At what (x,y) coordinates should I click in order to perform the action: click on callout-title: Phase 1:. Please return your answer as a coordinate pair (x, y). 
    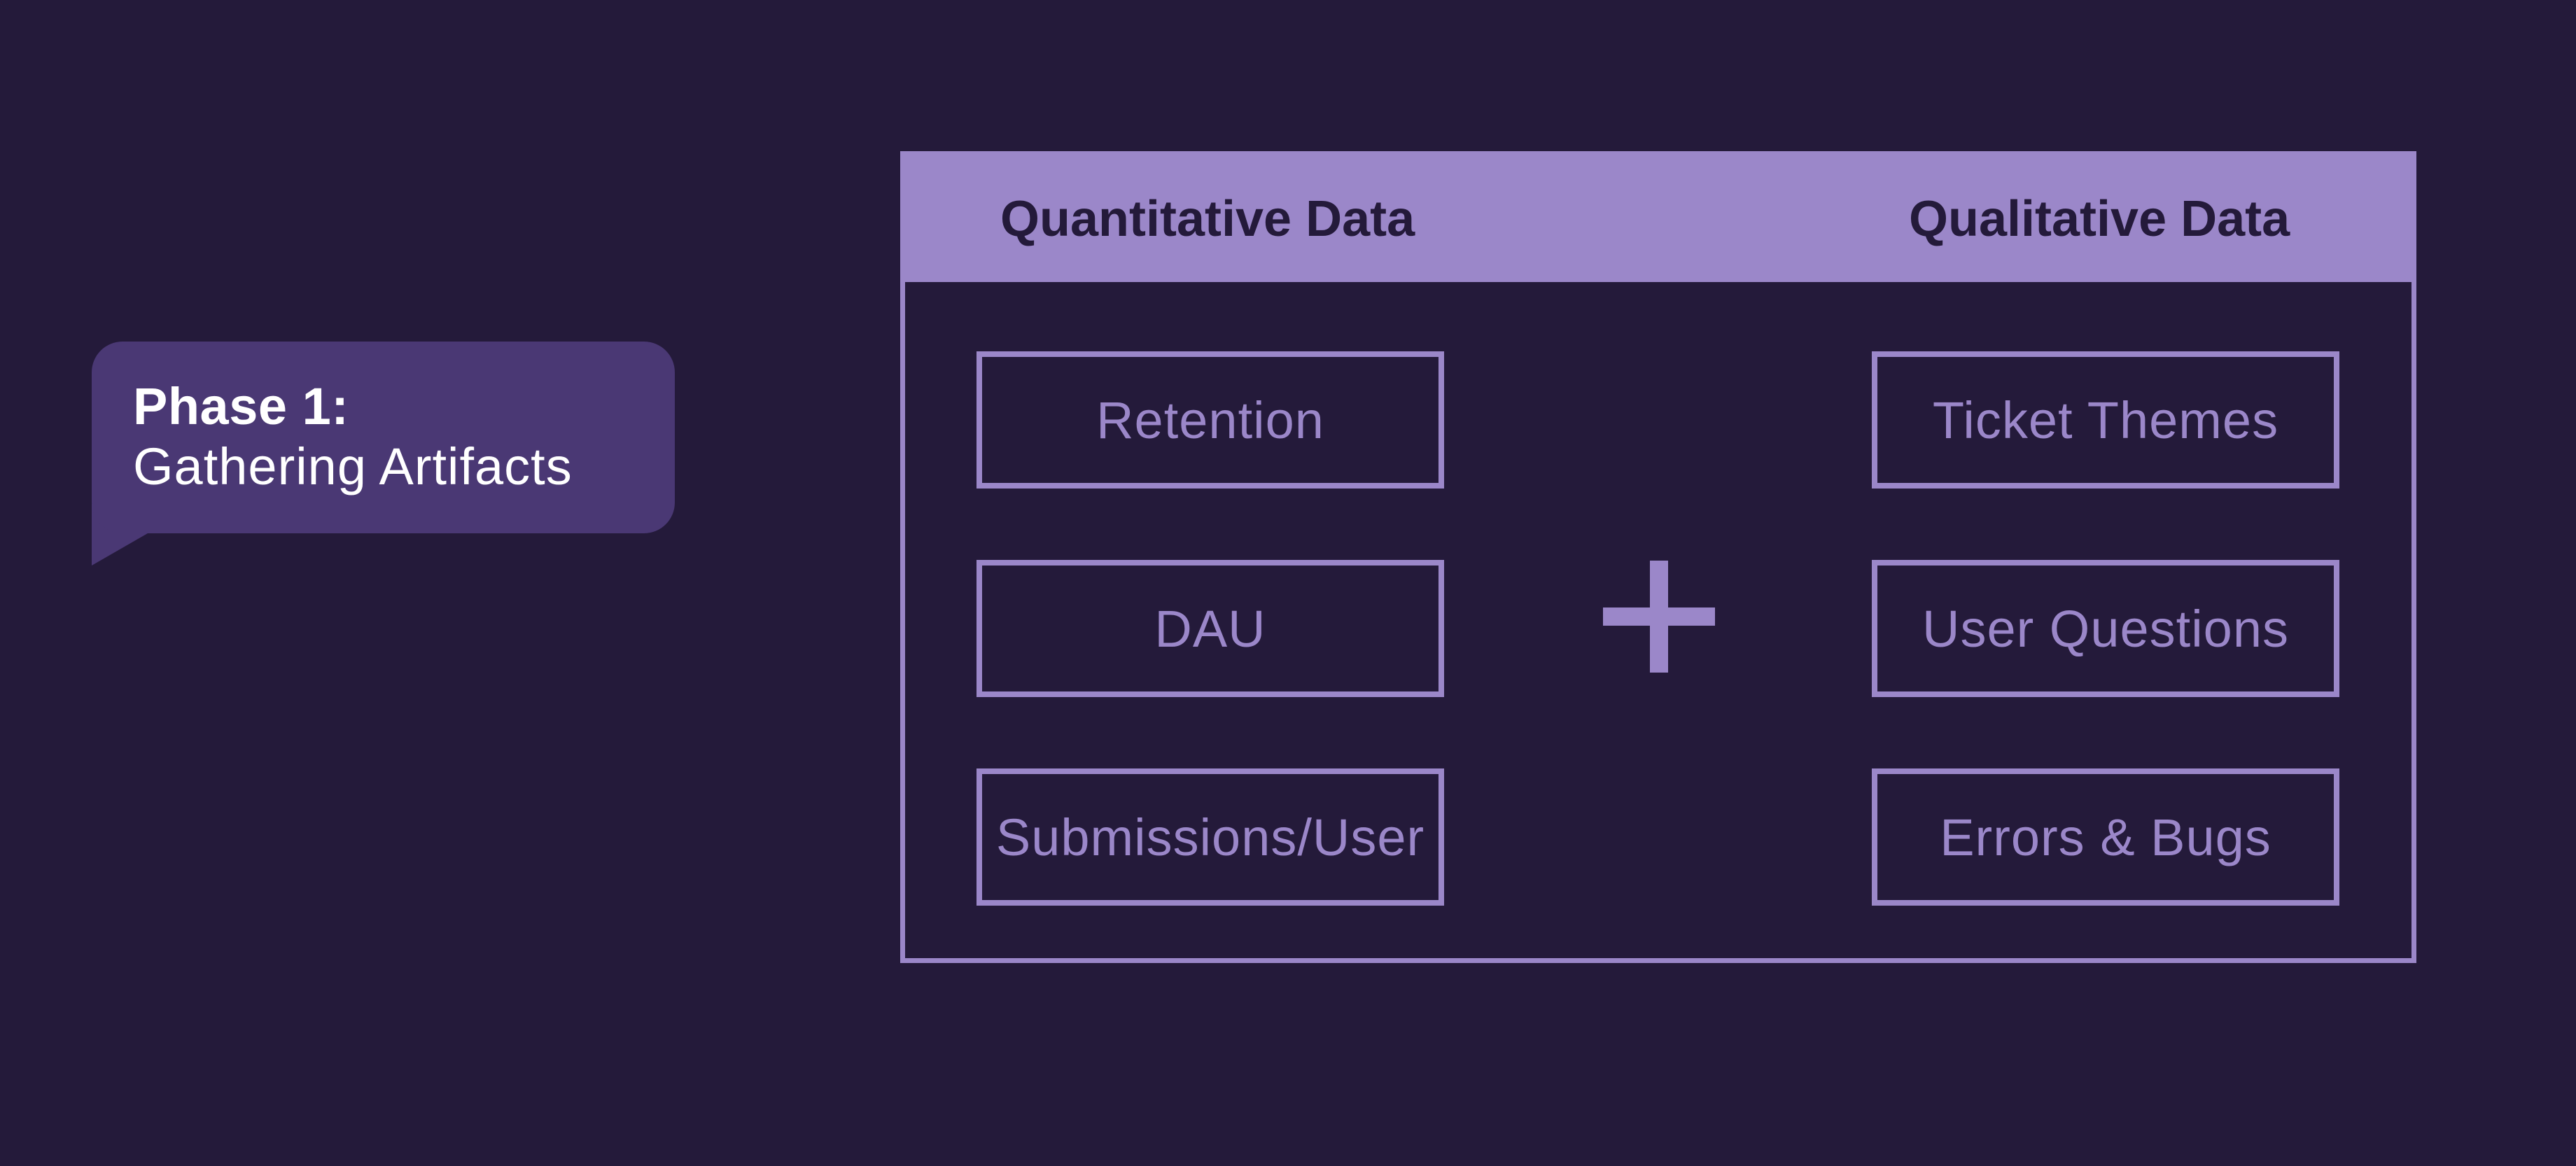
    Looking at the image, I should click on (241, 406).